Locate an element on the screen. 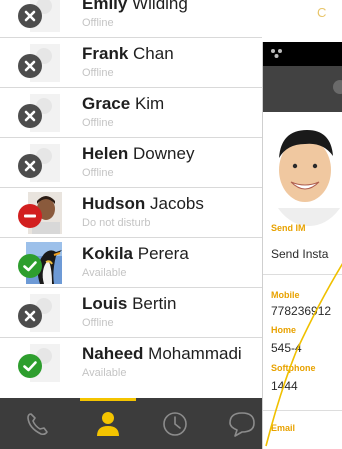 This screenshot has width=342, height=449. contact-row: Emily Wilding Offline is located at coordinates (131, 19).